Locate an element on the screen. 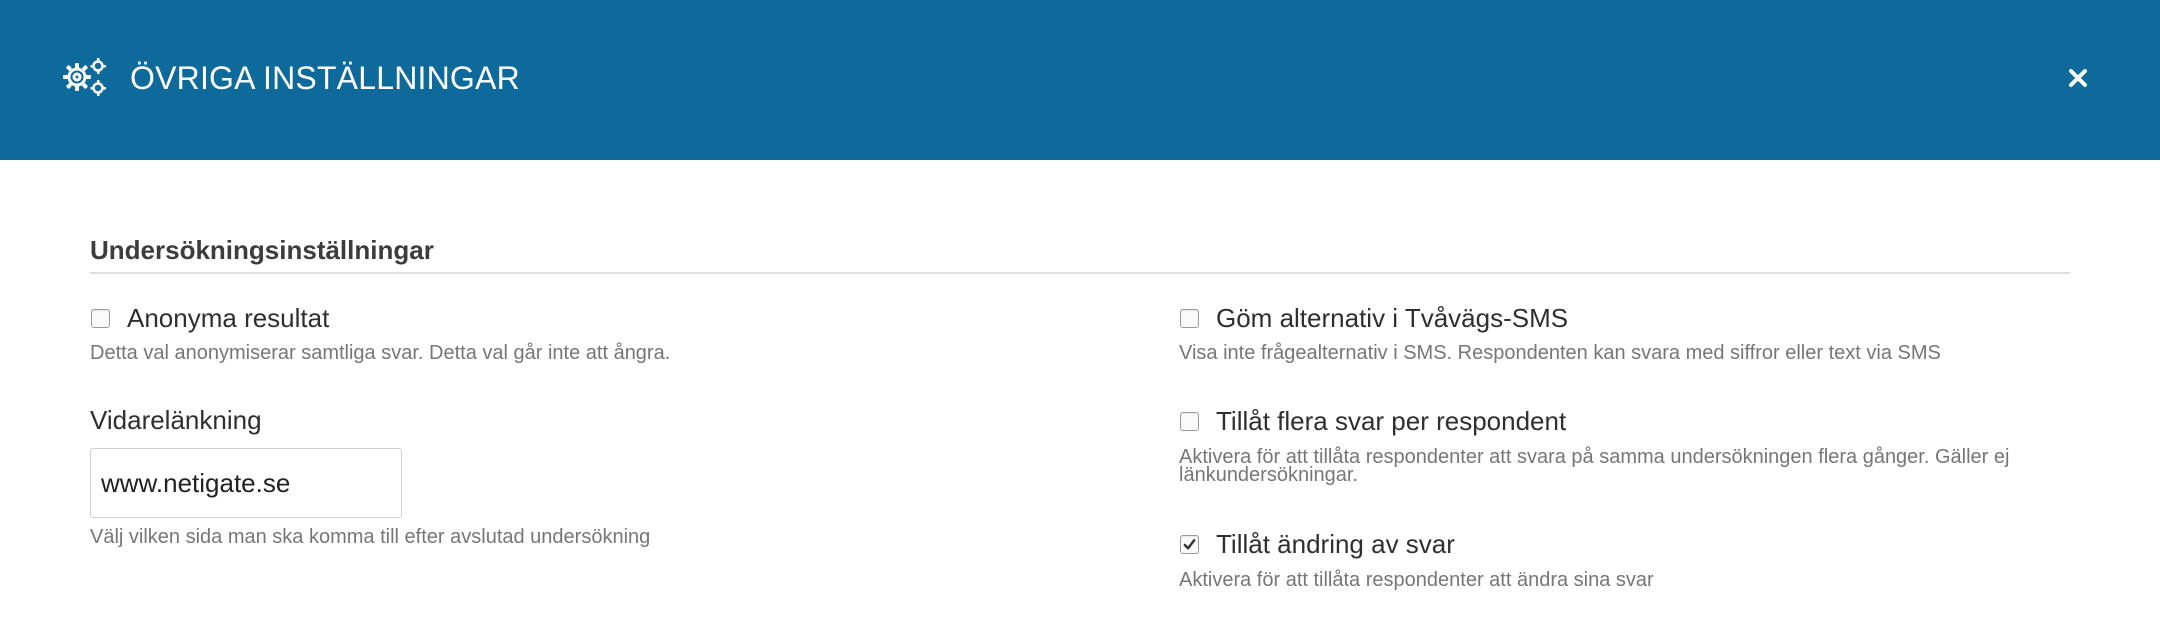 The height and width of the screenshot is (626, 2160). multiple-answers-label: Tillåt flera svar per respondent is located at coordinates (1391, 421).